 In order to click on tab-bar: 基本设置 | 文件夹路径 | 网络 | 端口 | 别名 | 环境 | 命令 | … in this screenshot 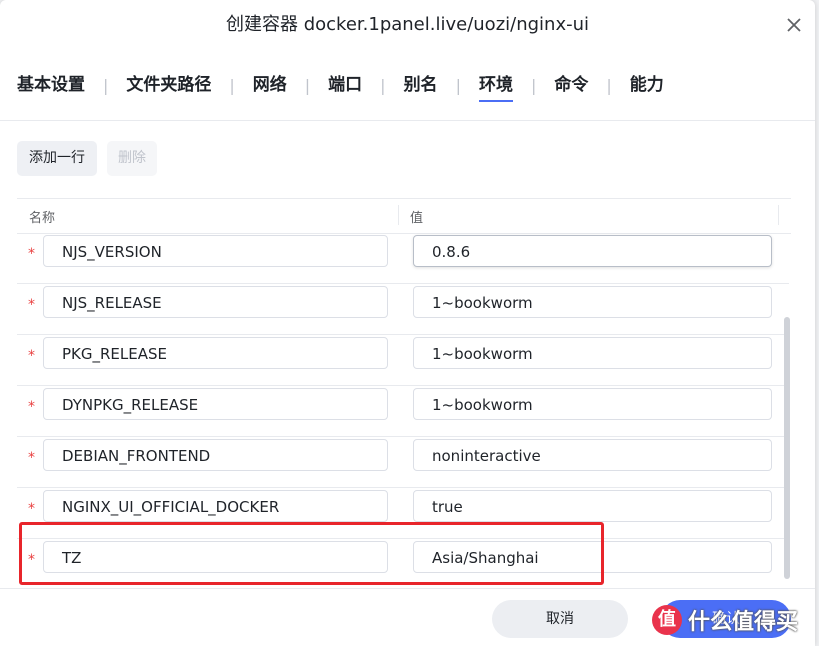, I will do `click(340, 86)`.